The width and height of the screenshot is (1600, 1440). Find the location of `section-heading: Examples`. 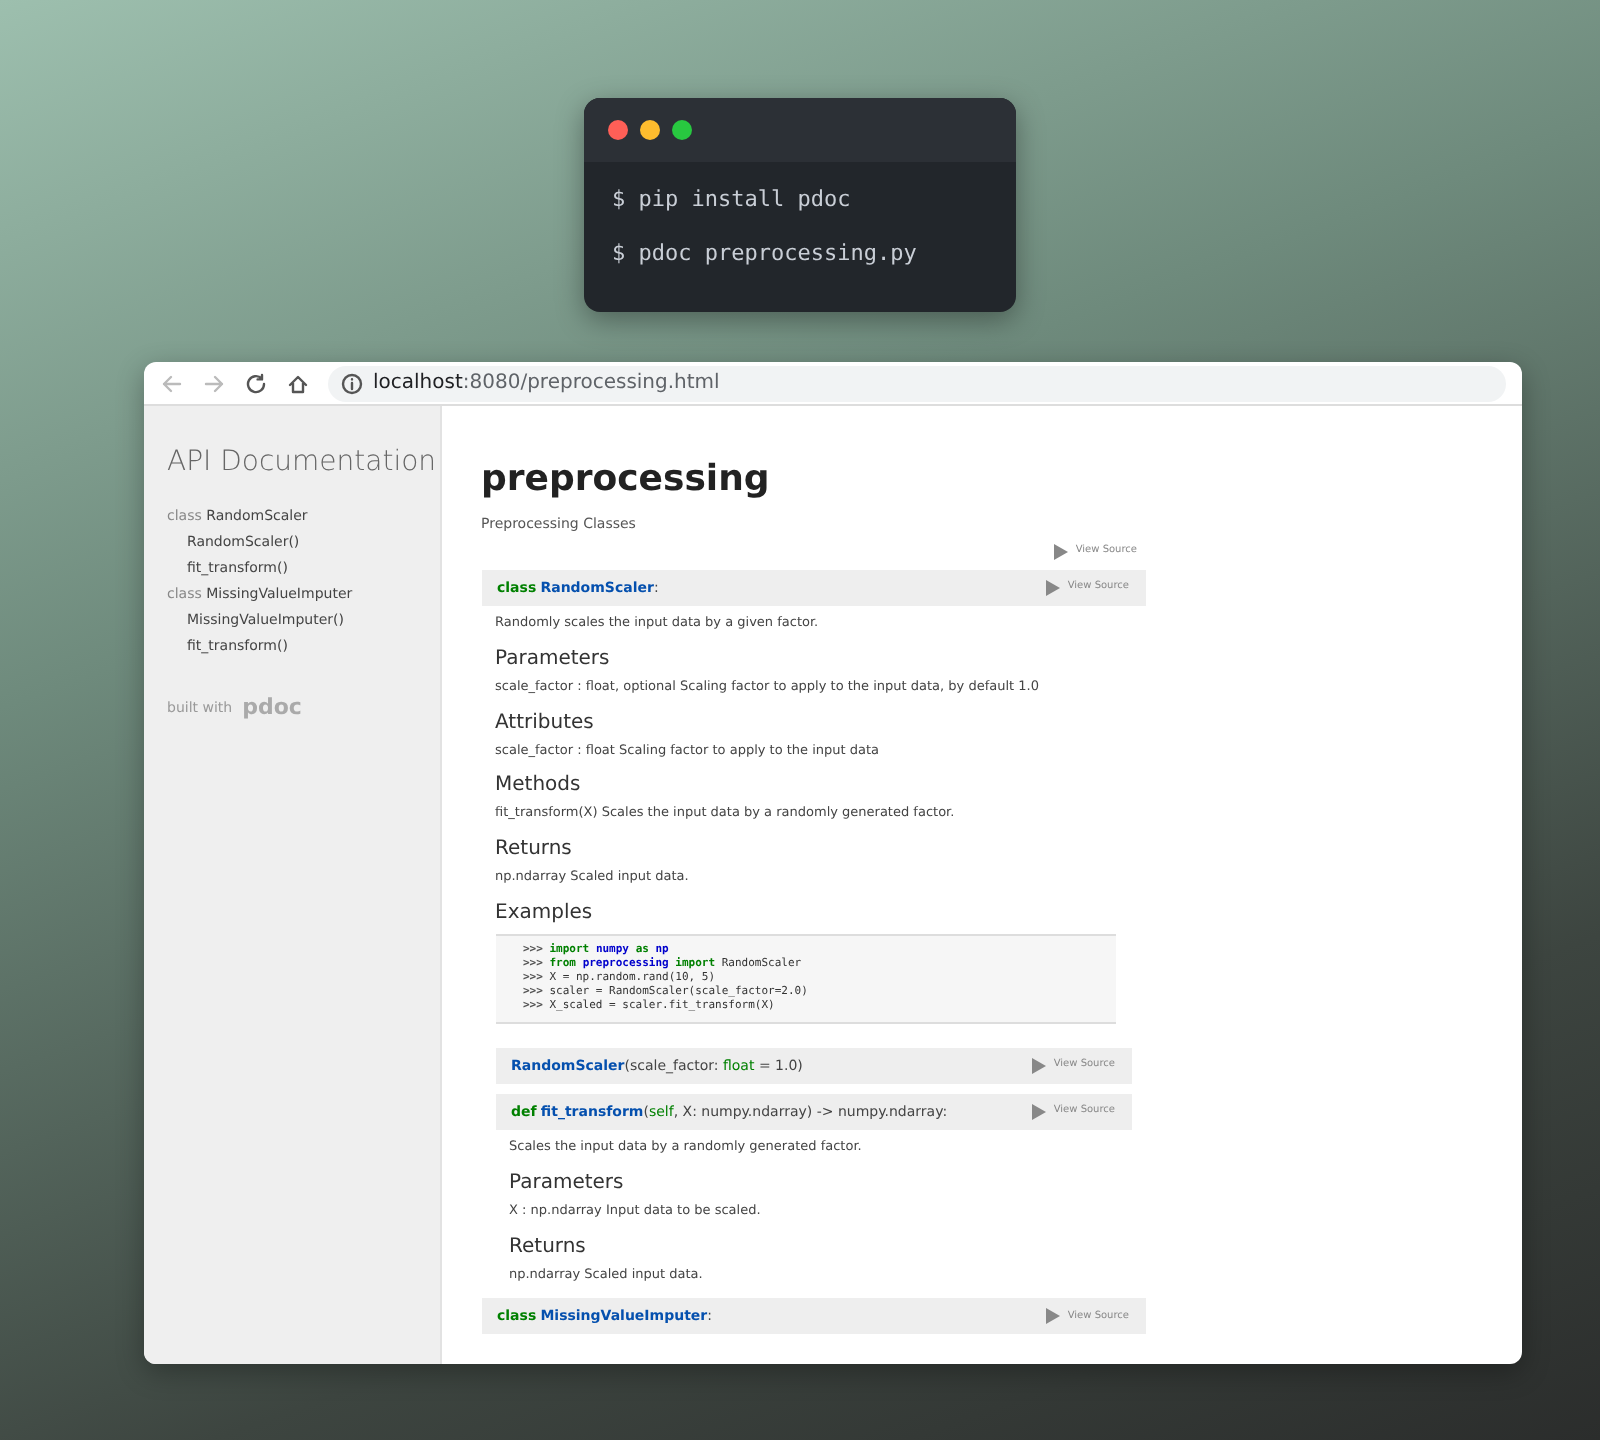

section-heading: Examples is located at coordinates (545, 914).